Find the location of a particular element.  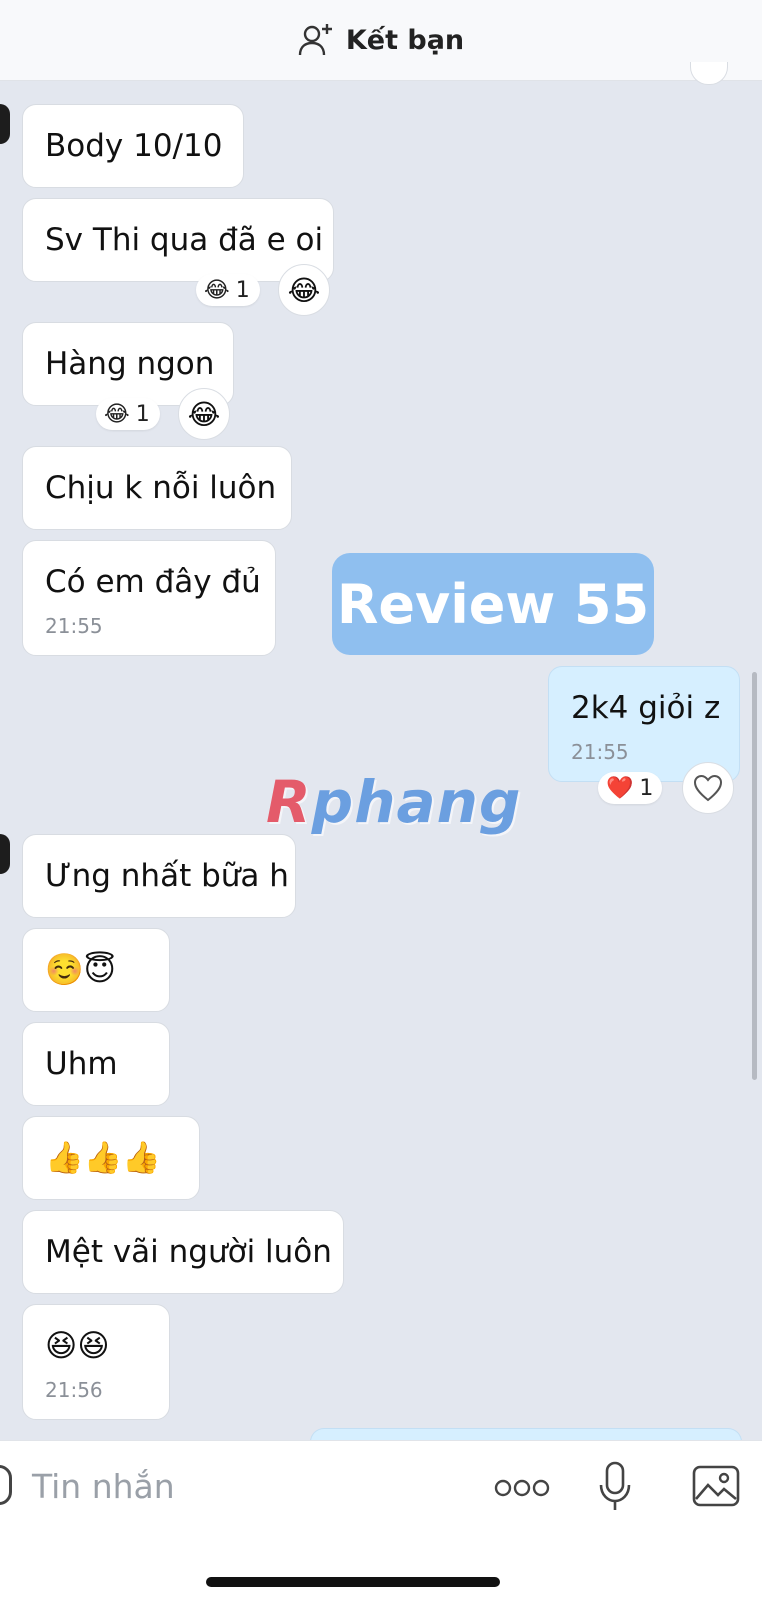

message-text: 👍👍👍 is located at coordinates (103, 1158).